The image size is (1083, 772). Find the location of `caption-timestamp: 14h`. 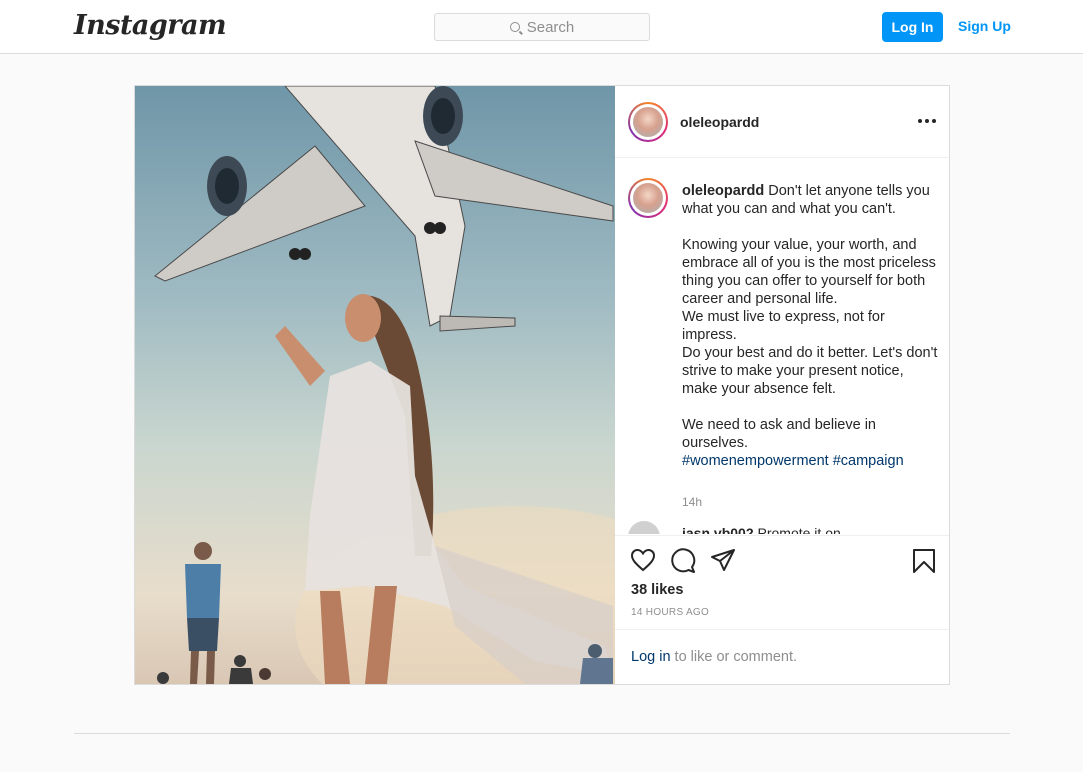

caption-timestamp: 14h is located at coordinates (692, 502).